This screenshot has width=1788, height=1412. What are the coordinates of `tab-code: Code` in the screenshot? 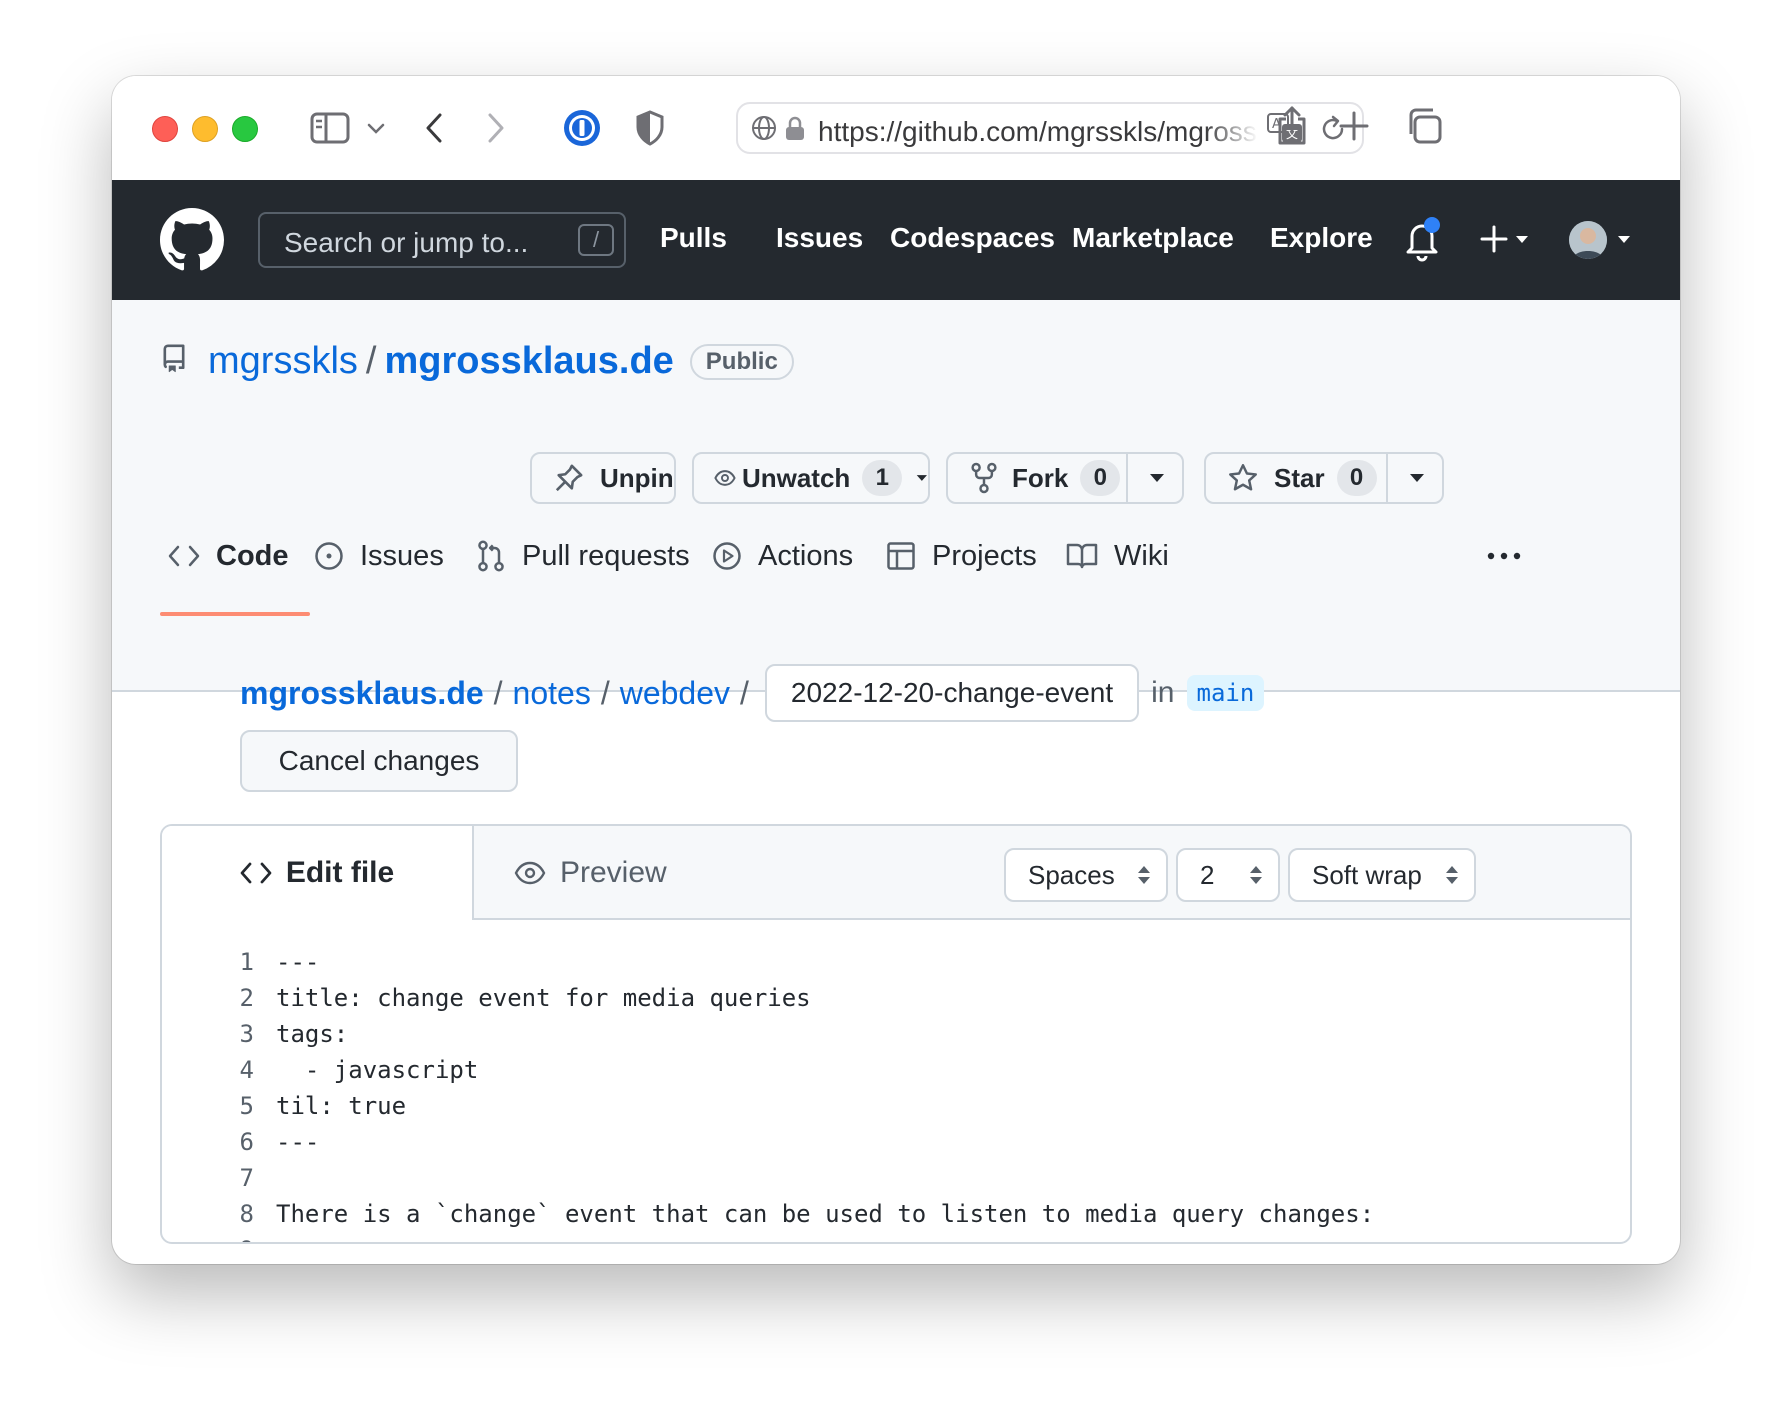 It's located at (228, 556).